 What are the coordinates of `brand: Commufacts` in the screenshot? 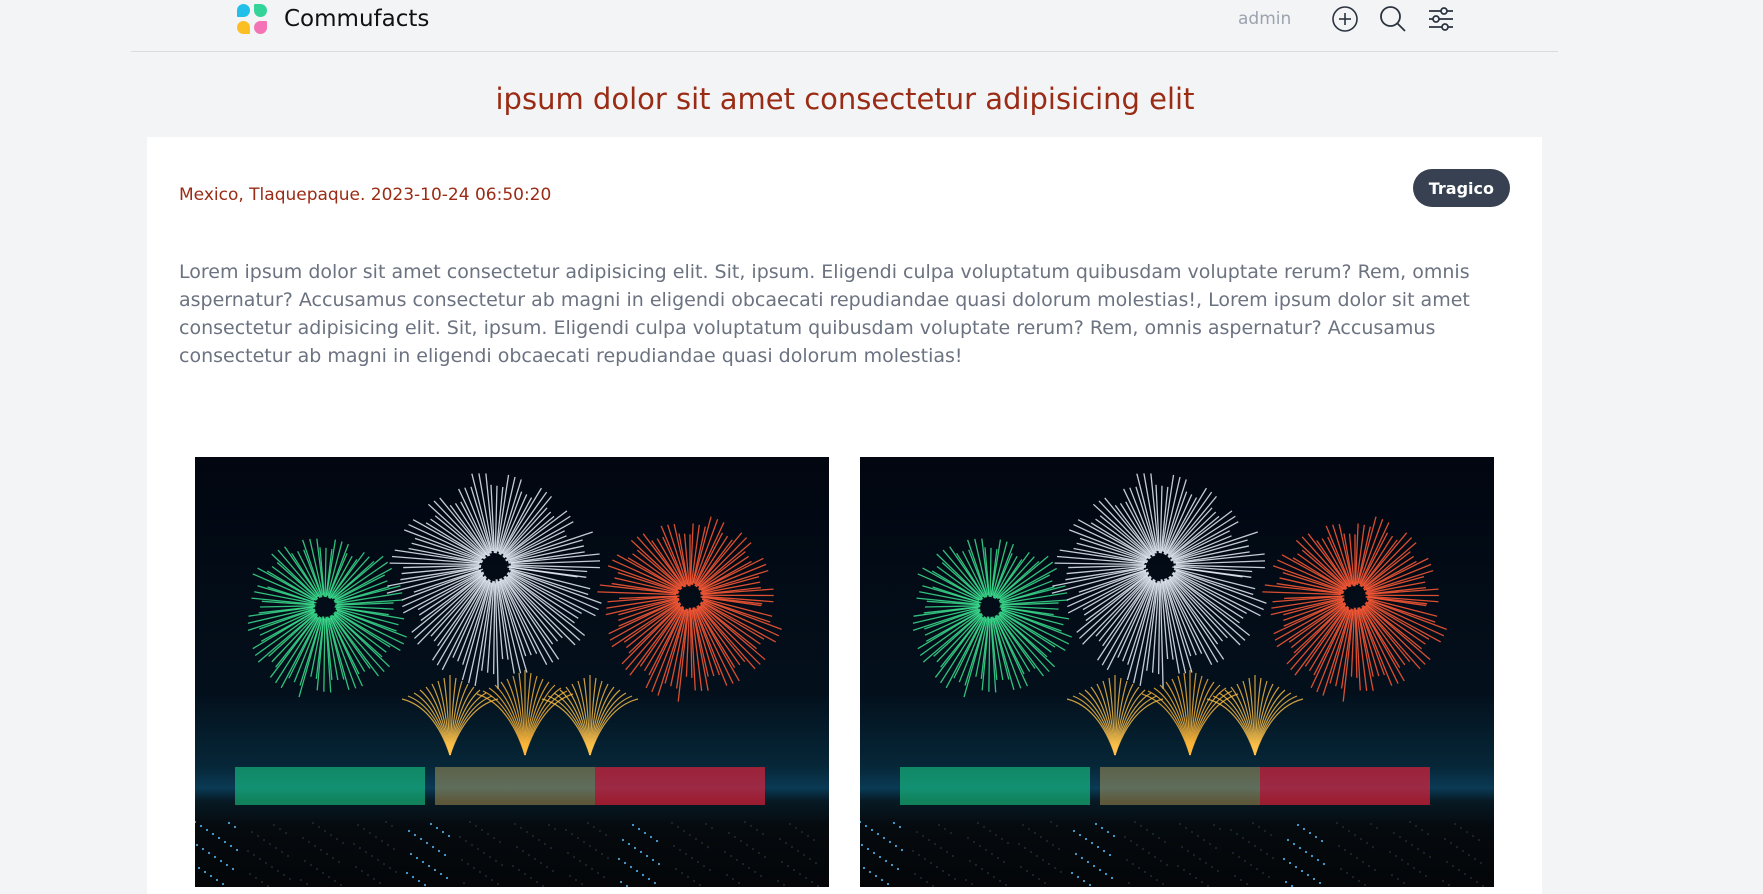 It's located at (332, 19).